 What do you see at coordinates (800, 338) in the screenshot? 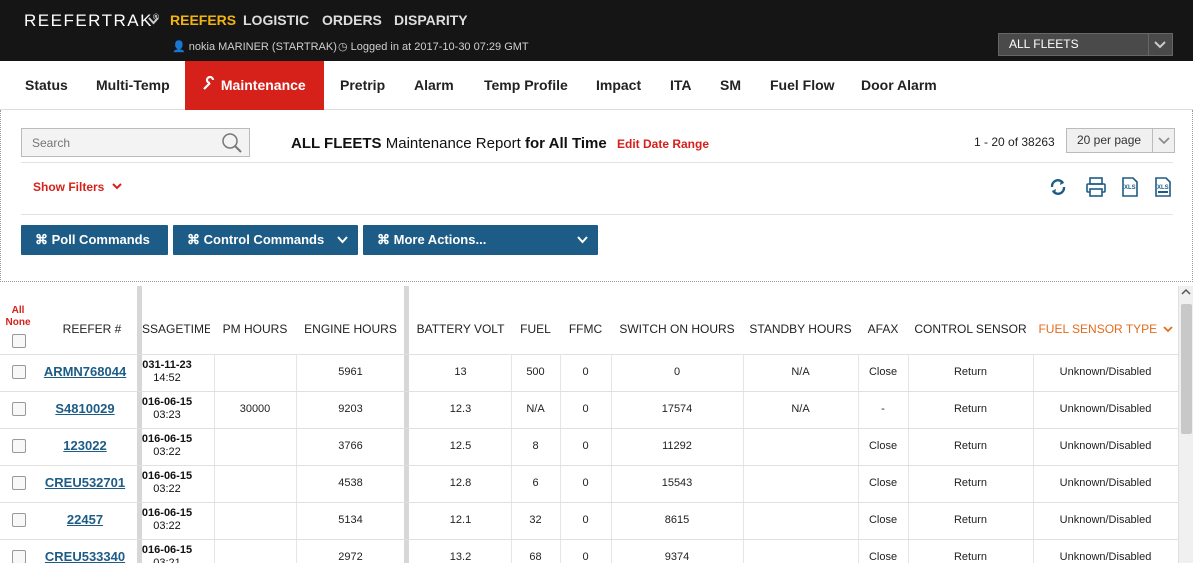
I see `col-standby-hours: STANDBY HOURS` at bounding box center [800, 338].